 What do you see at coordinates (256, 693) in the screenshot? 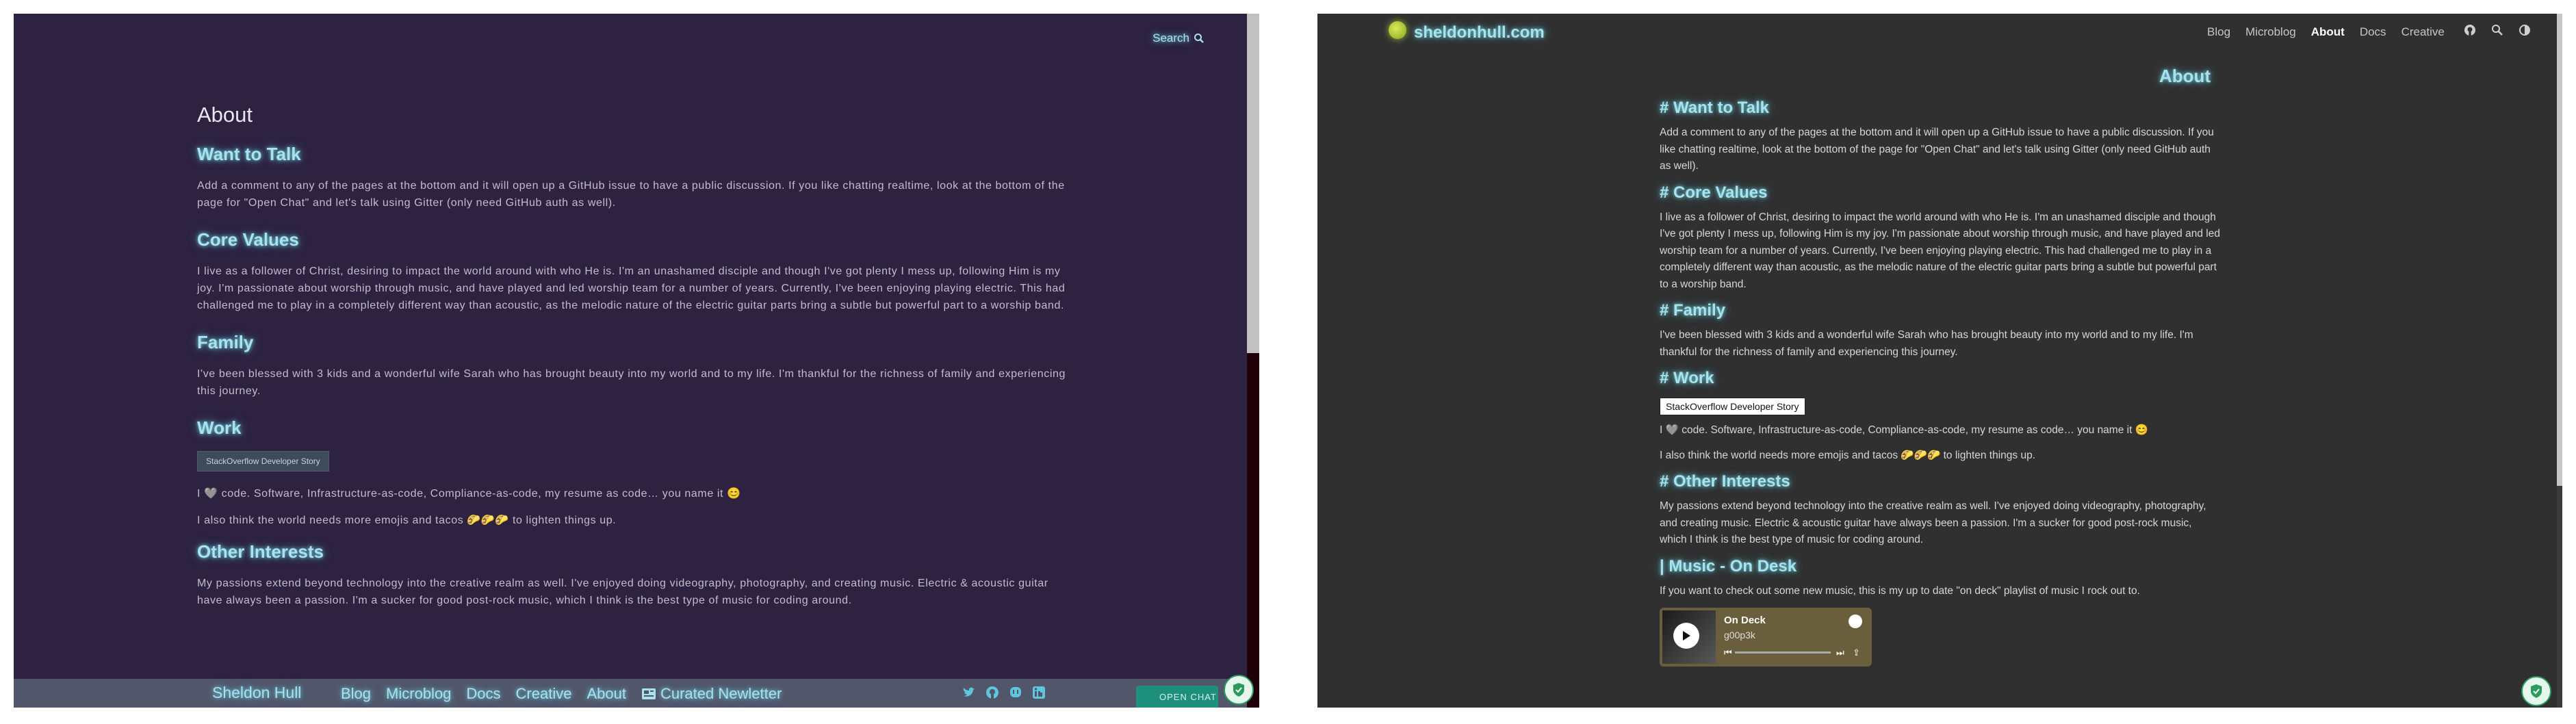
I see `footer-brand: Sheldon Hull` at bounding box center [256, 693].